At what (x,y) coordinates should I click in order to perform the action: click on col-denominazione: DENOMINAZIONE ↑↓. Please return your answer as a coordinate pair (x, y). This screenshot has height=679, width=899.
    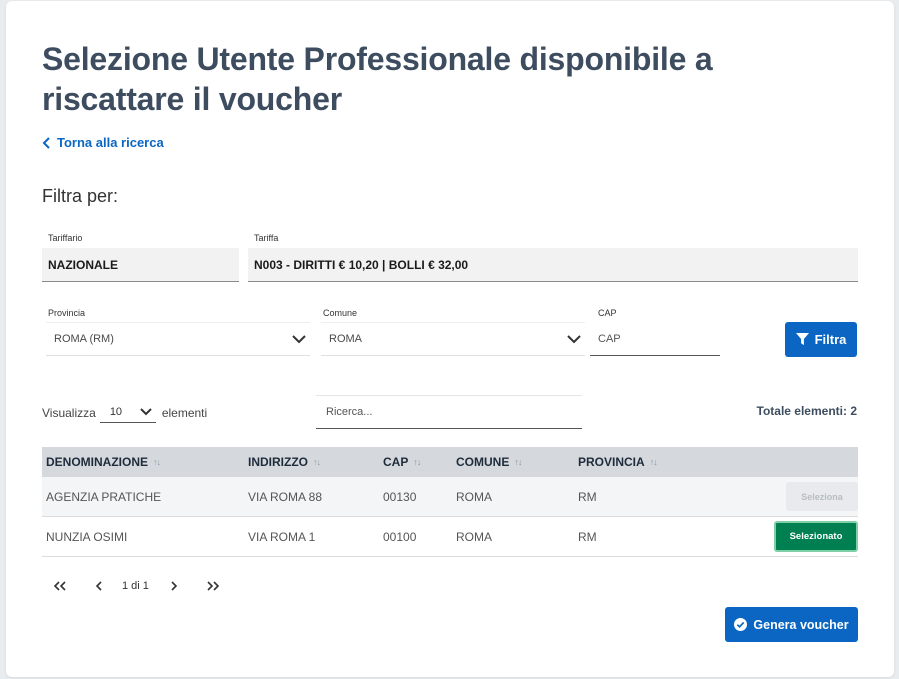
    Looking at the image, I should click on (143, 462).